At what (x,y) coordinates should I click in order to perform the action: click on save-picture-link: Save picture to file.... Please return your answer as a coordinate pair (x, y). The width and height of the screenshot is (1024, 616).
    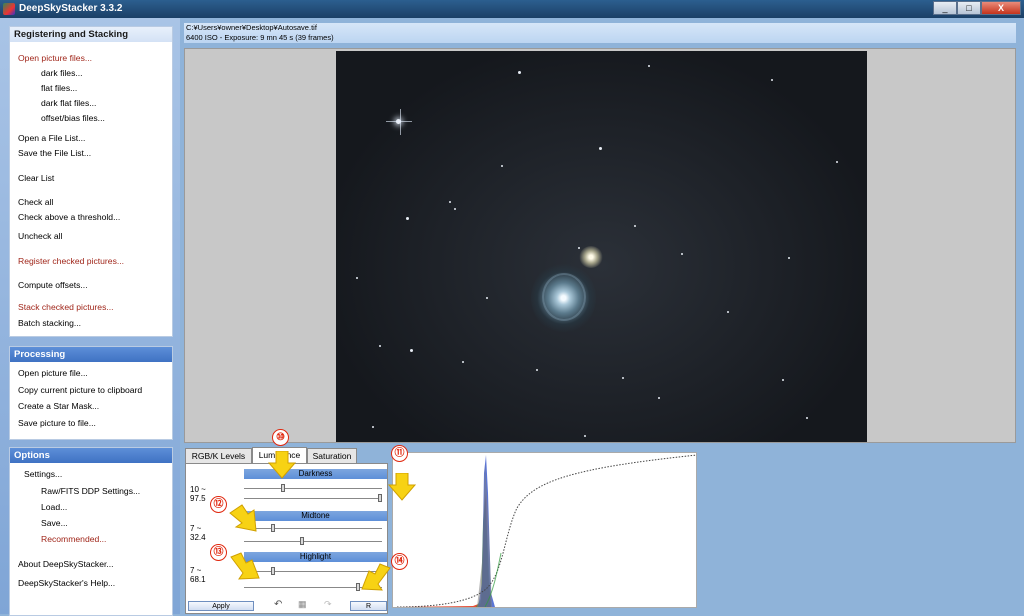
    Looking at the image, I should click on (57, 423).